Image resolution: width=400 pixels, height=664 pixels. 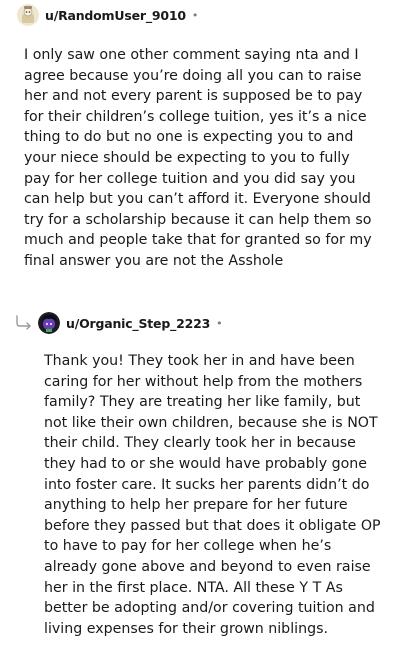 What do you see at coordinates (23, 322) in the screenshot?
I see `reply-arrow-icon` at bounding box center [23, 322].